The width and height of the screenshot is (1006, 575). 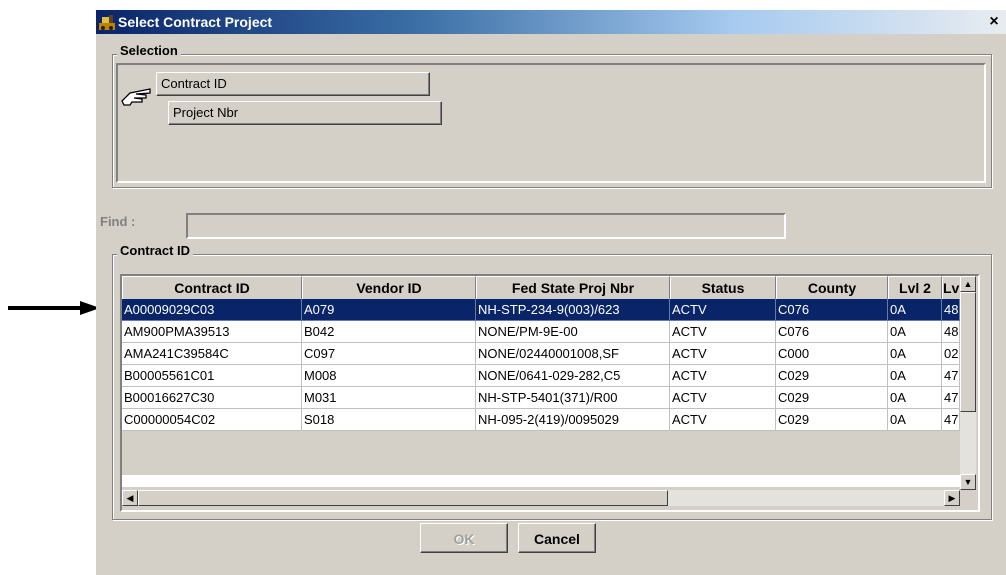 I want to click on scroll-down-arrow-icon: ▼, so click(x=968, y=482).